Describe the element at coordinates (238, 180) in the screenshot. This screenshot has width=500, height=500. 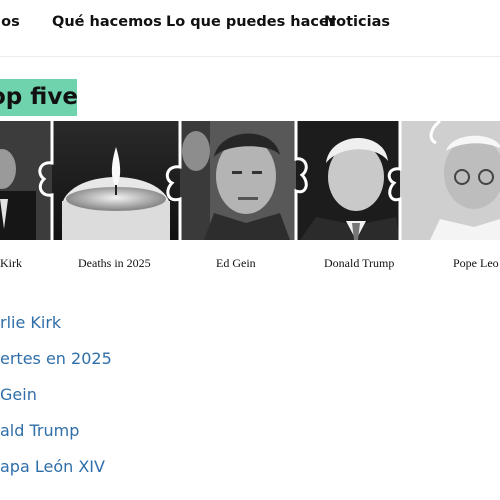
I see `puzzle-piece-ed-gein` at that location.